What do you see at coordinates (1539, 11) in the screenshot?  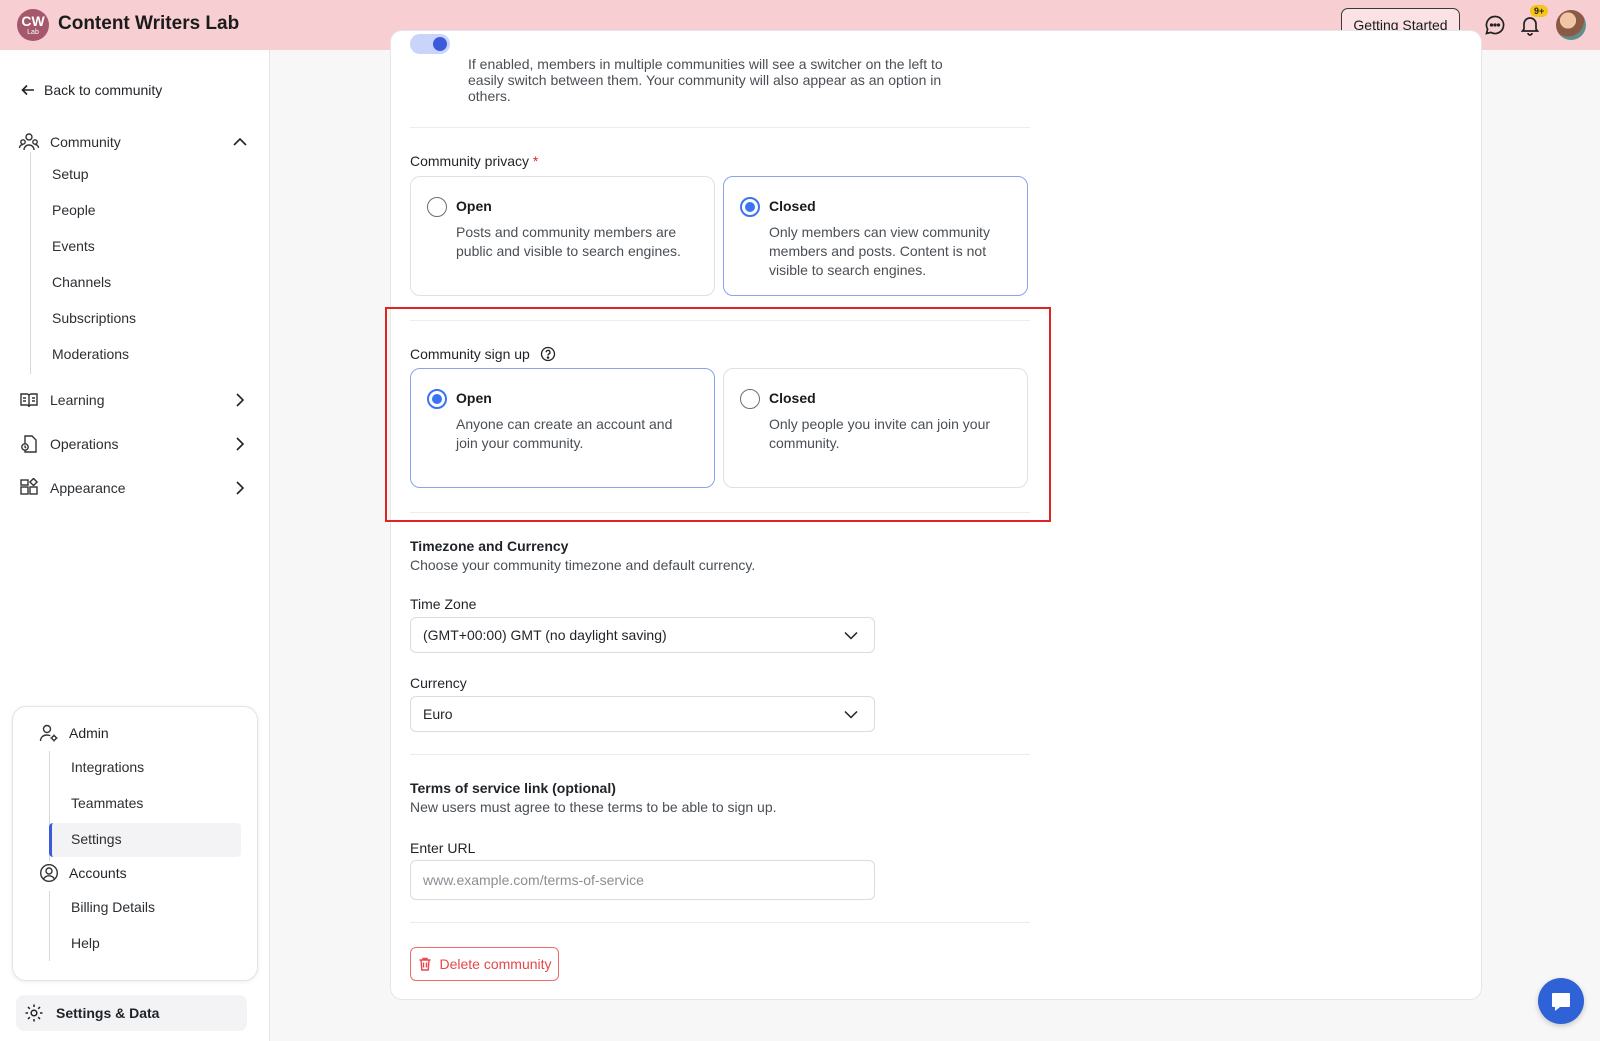 I see `notification-badge: 9+` at bounding box center [1539, 11].